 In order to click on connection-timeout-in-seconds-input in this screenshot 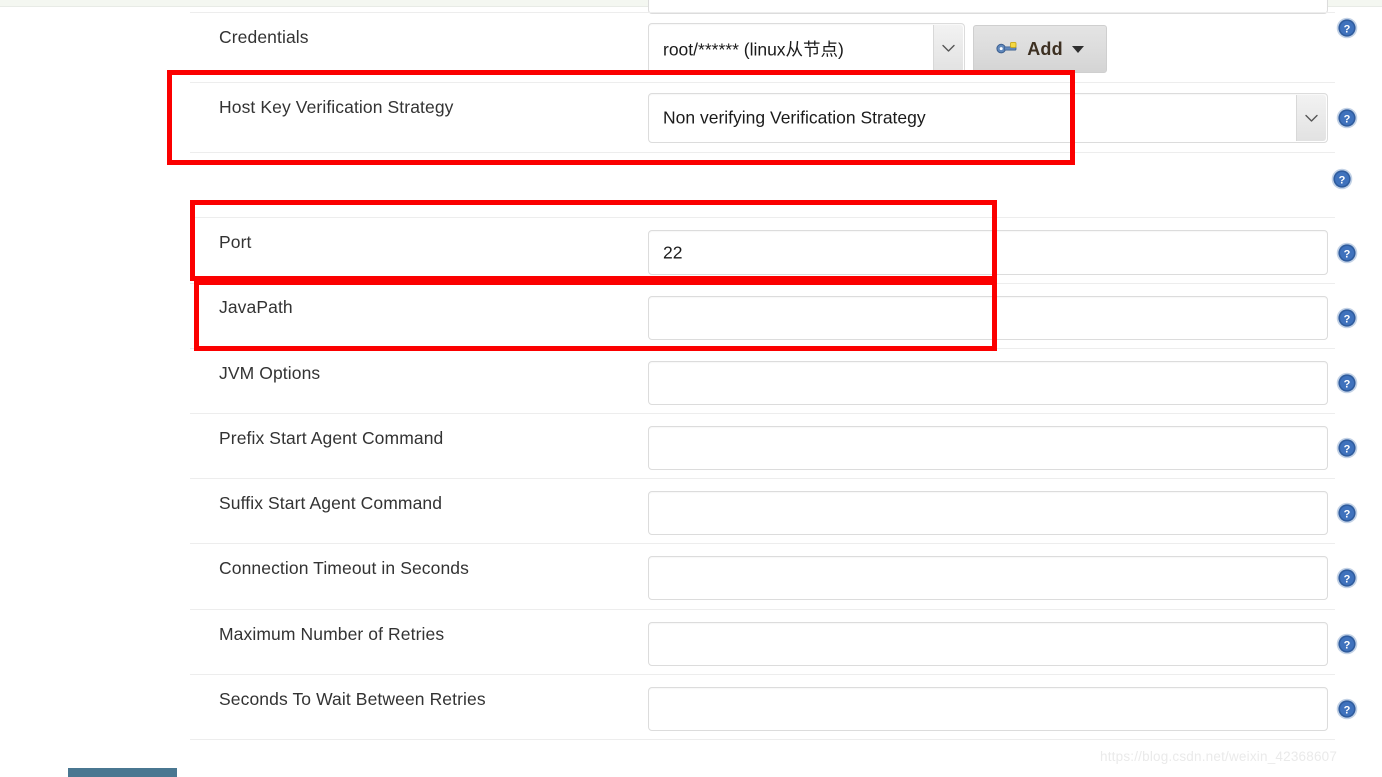, I will do `click(988, 578)`.